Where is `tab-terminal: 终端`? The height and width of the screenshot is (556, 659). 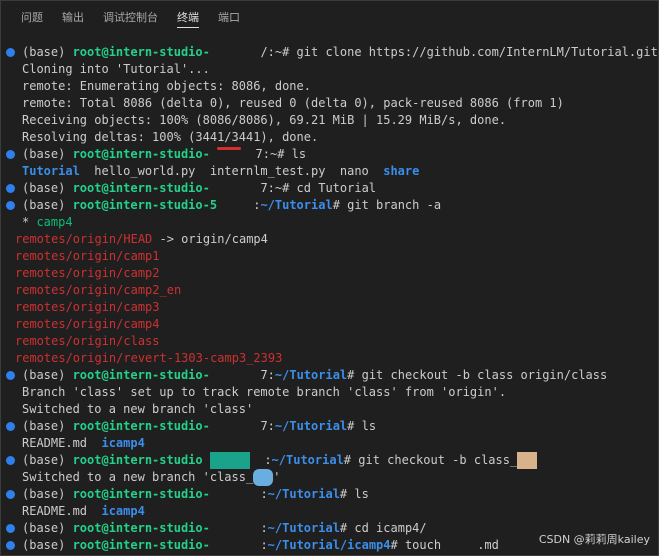
tab-terminal: 终端 is located at coordinates (188, 17).